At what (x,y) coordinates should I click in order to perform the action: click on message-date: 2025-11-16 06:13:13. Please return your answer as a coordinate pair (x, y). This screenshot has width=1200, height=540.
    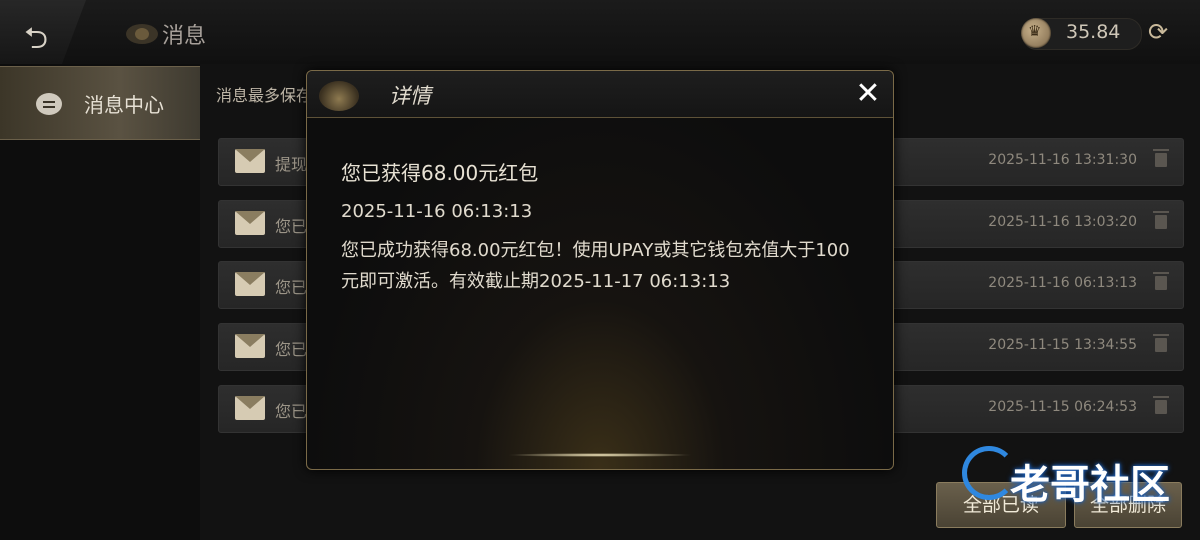
    Looking at the image, I should click on (1062, 283).